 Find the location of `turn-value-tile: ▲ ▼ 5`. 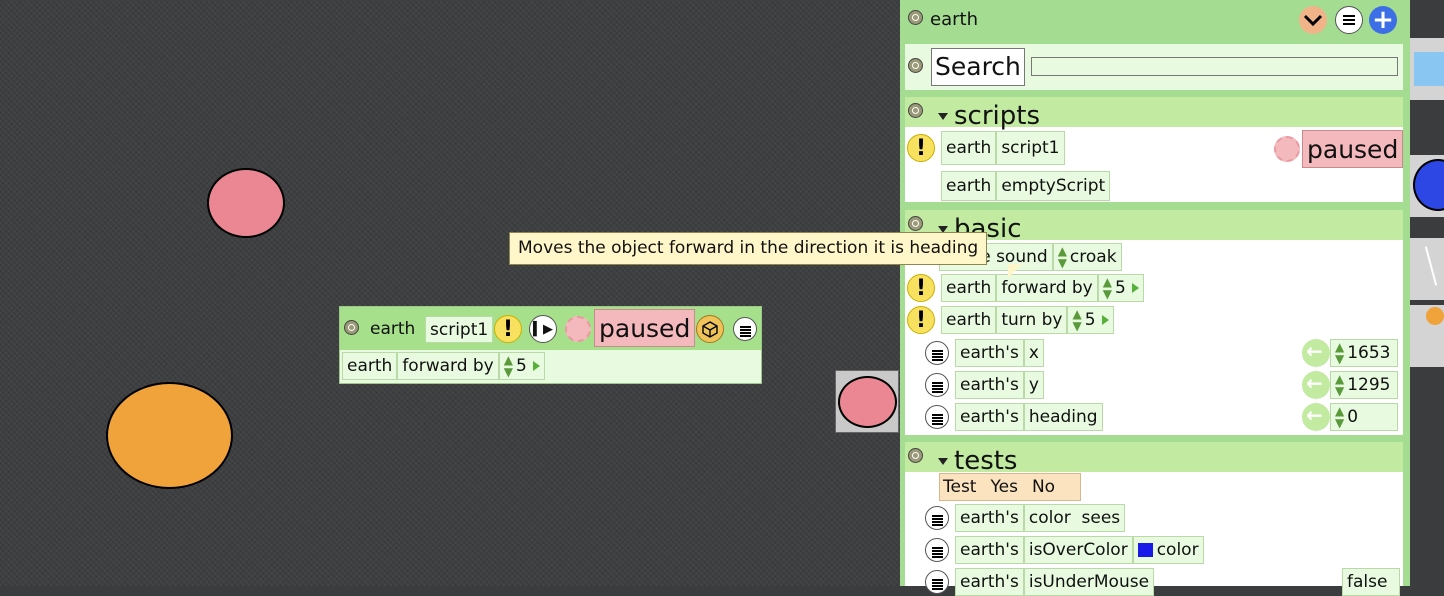

turn-value-tile: ▲ ▼ 5 is located at coordinates (1090, 320).